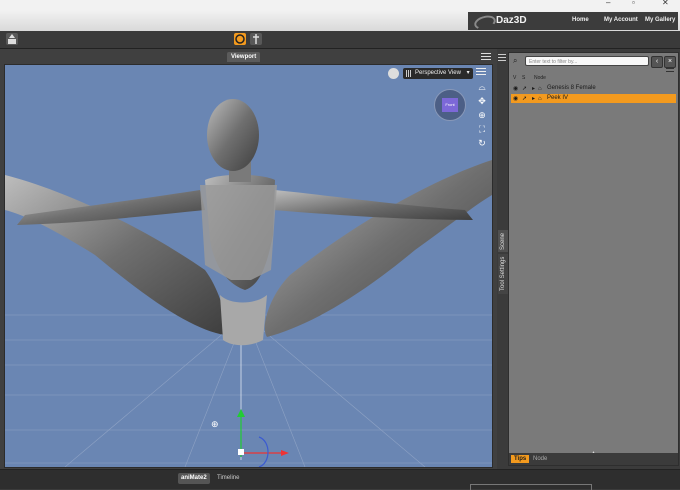  What do you see at coordinates (481, 72) in the screenshot?
I see `viewport-menu-icon` at bounding box center [481, 72].